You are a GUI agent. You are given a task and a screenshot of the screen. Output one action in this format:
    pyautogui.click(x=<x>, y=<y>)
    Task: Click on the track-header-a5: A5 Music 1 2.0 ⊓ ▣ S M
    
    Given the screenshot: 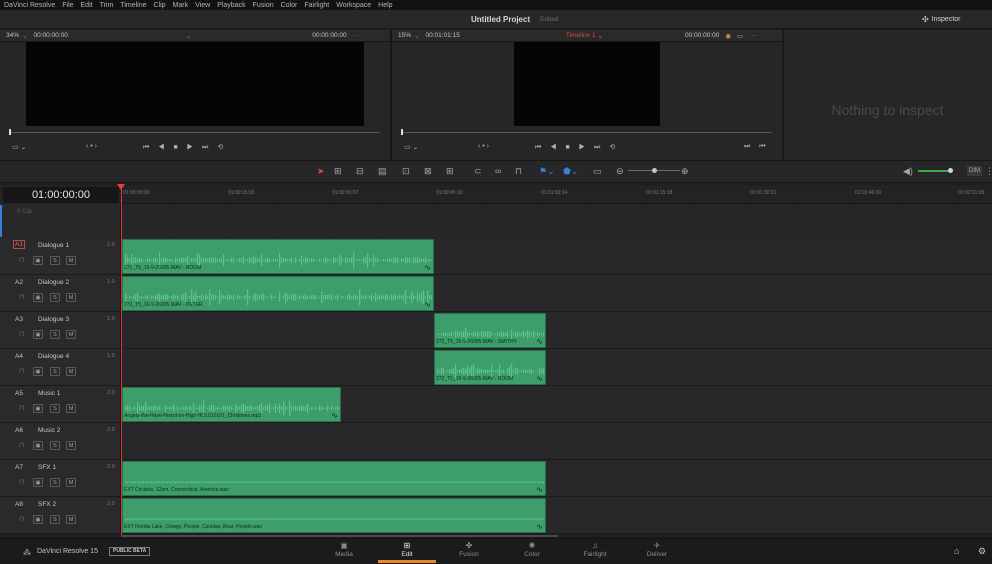 What is the action you would take?
    pyautogui.click(x=60, y=404)
    